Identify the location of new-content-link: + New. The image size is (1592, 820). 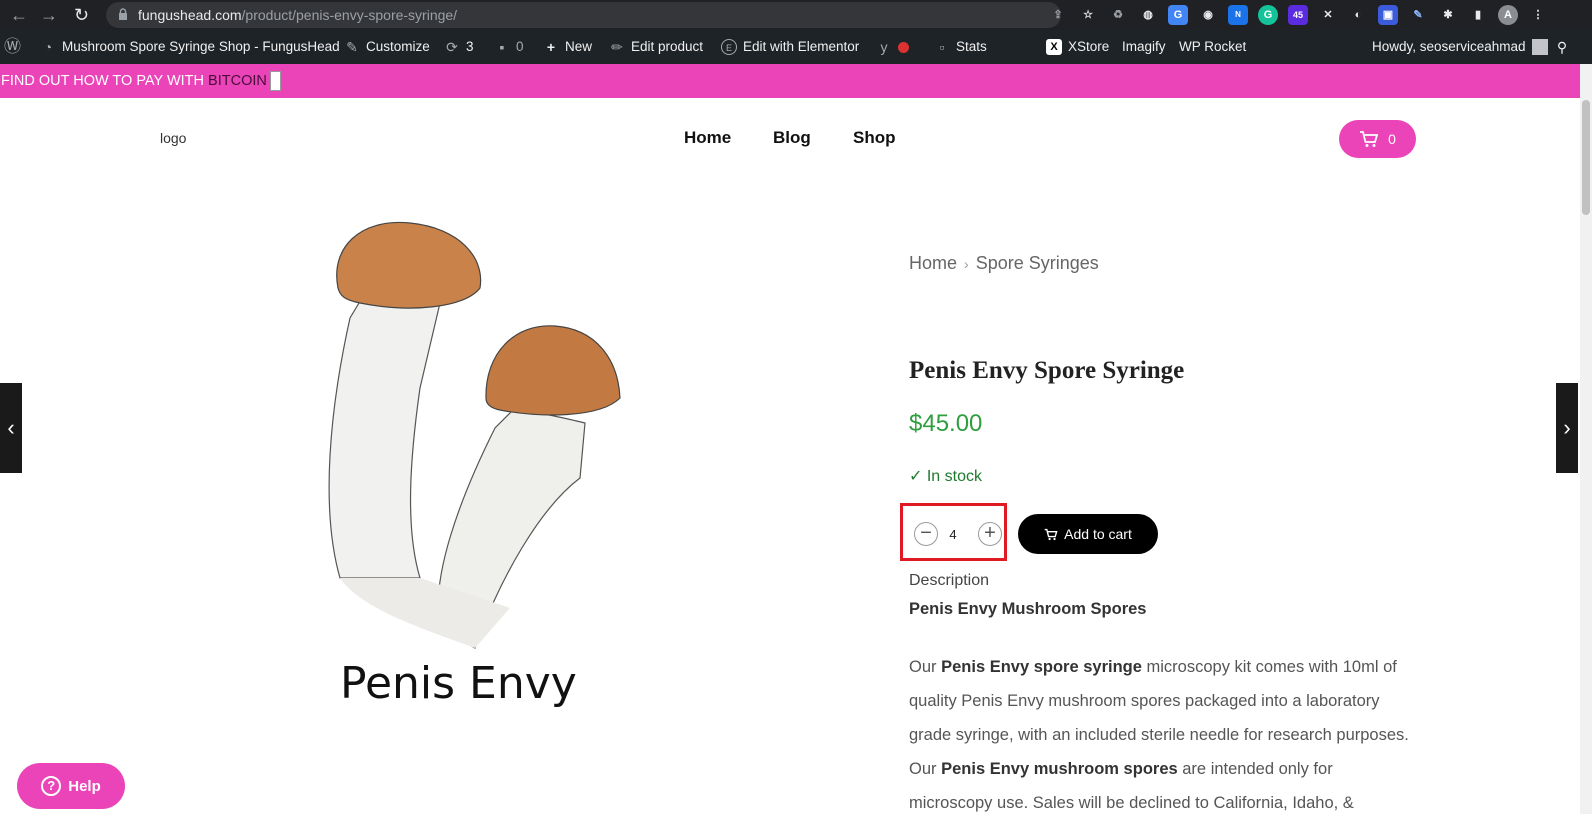
(567, 47).